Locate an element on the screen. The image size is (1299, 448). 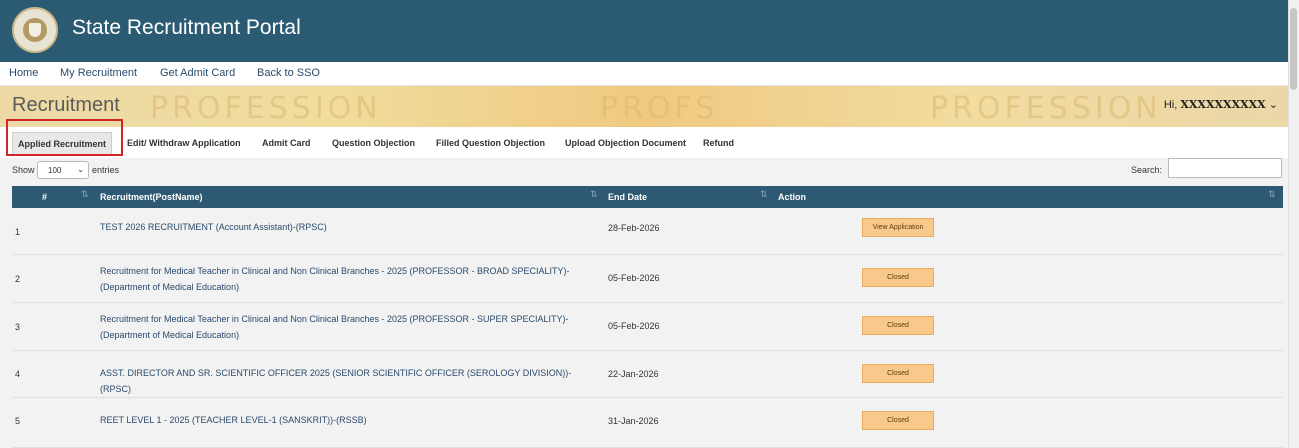
row-end-date: 28-Feb-2026 is located at coordinates (634, 228).